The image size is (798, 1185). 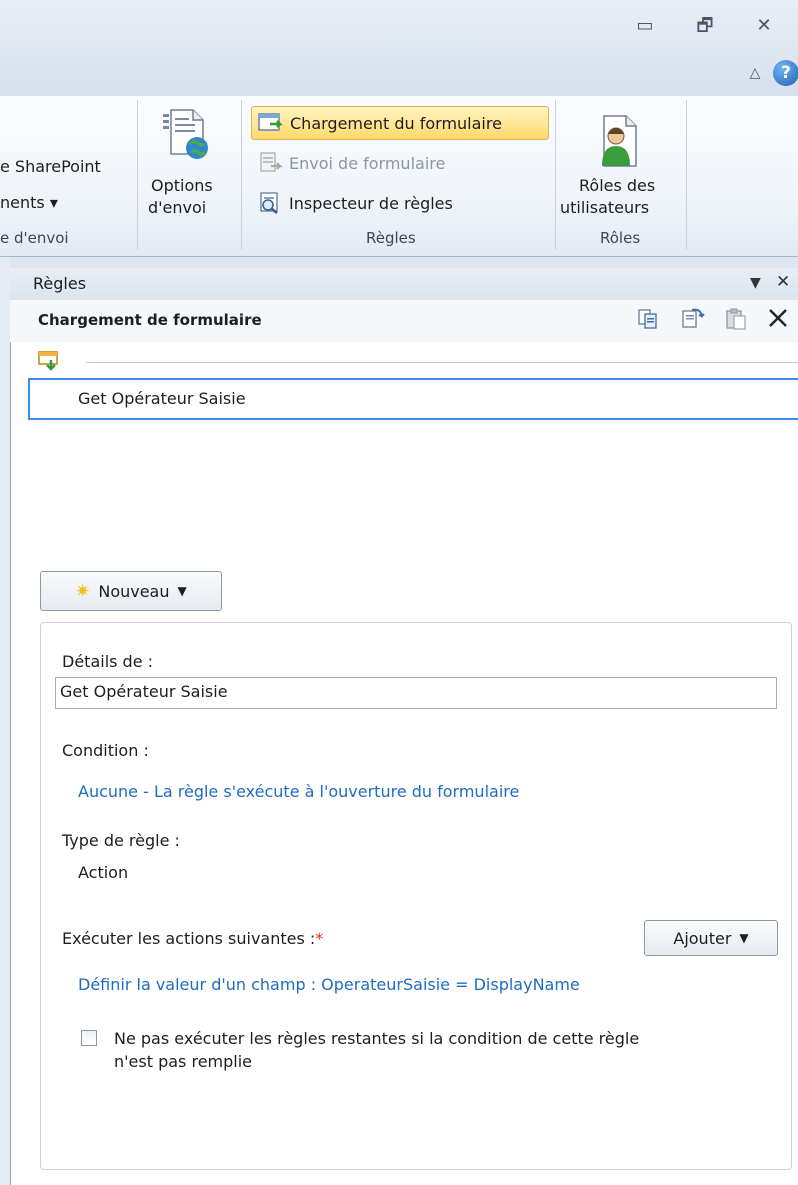 I want to click on copy-rule-icon, so click(x=648, y=319).